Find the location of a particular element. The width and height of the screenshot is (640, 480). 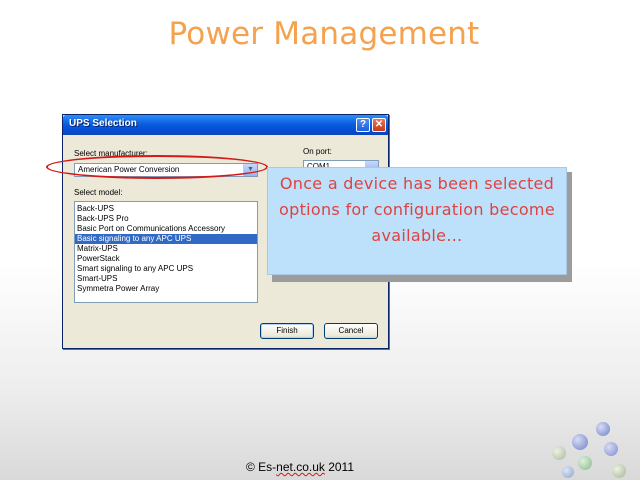

cancel-button: Cancel is located at coordinates (351, 331).